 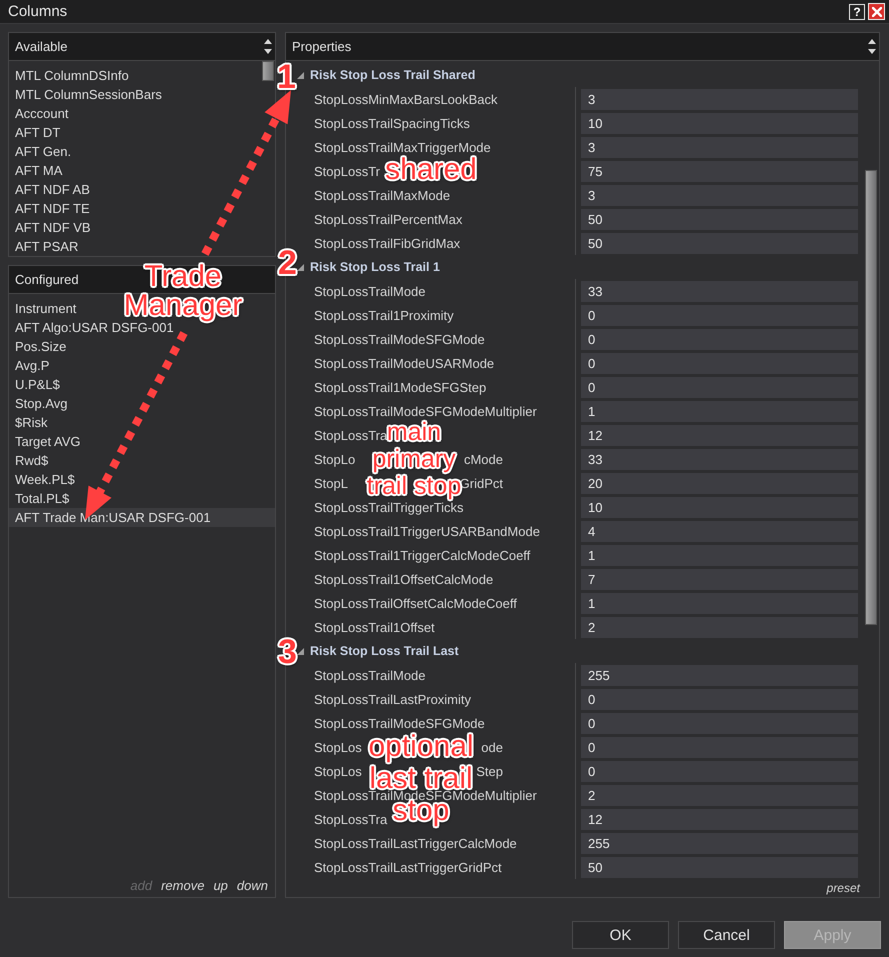 What do you see at coordinates (183, 276) in the screenshot?
I see `annotation-label: Trade` at bounding box center [183, 276].